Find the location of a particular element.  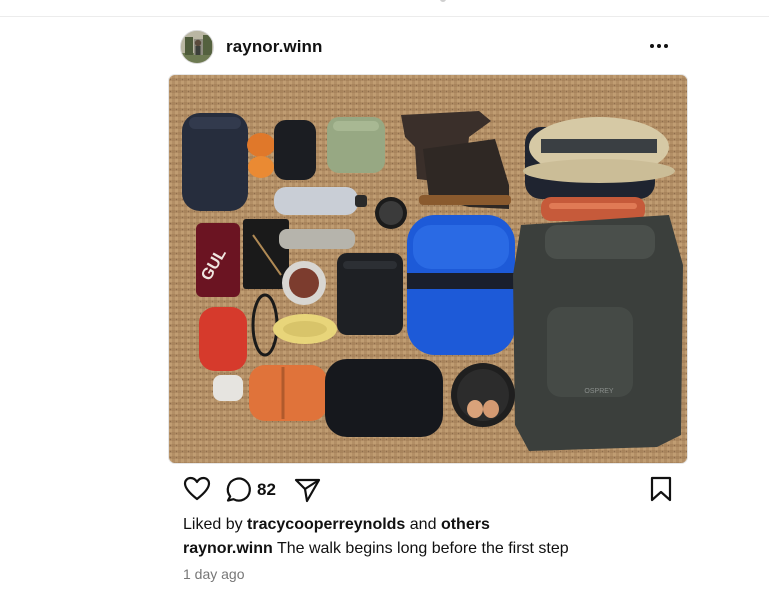

comment-bubble-icon is located at coordinates (238, 489).